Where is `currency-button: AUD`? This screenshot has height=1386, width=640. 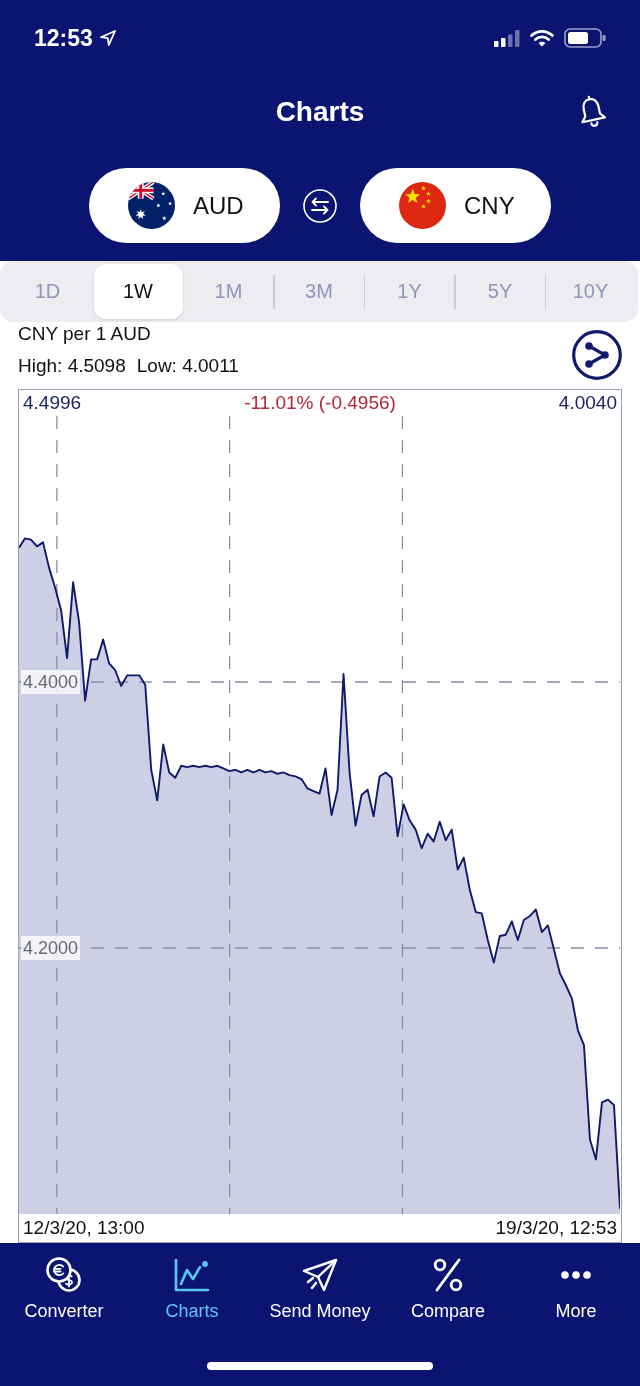 currency-button: AUD is located at coordinates (184, 205).